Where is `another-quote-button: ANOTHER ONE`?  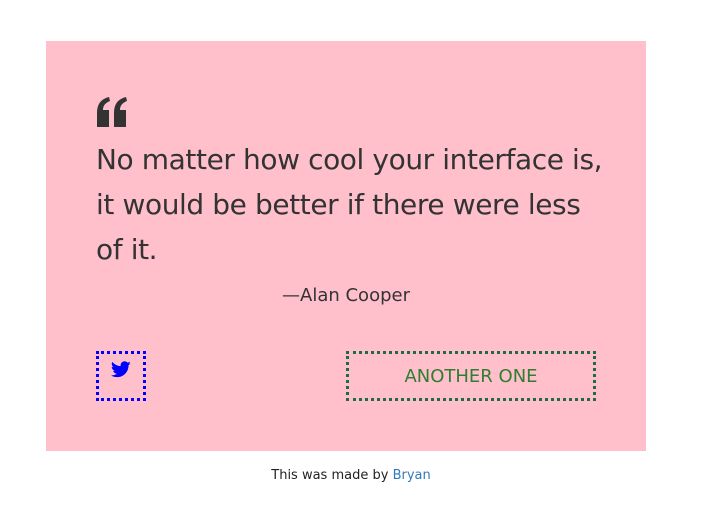 another-quote-button: ANOTHER ONE is located at coordinates (471, 376).